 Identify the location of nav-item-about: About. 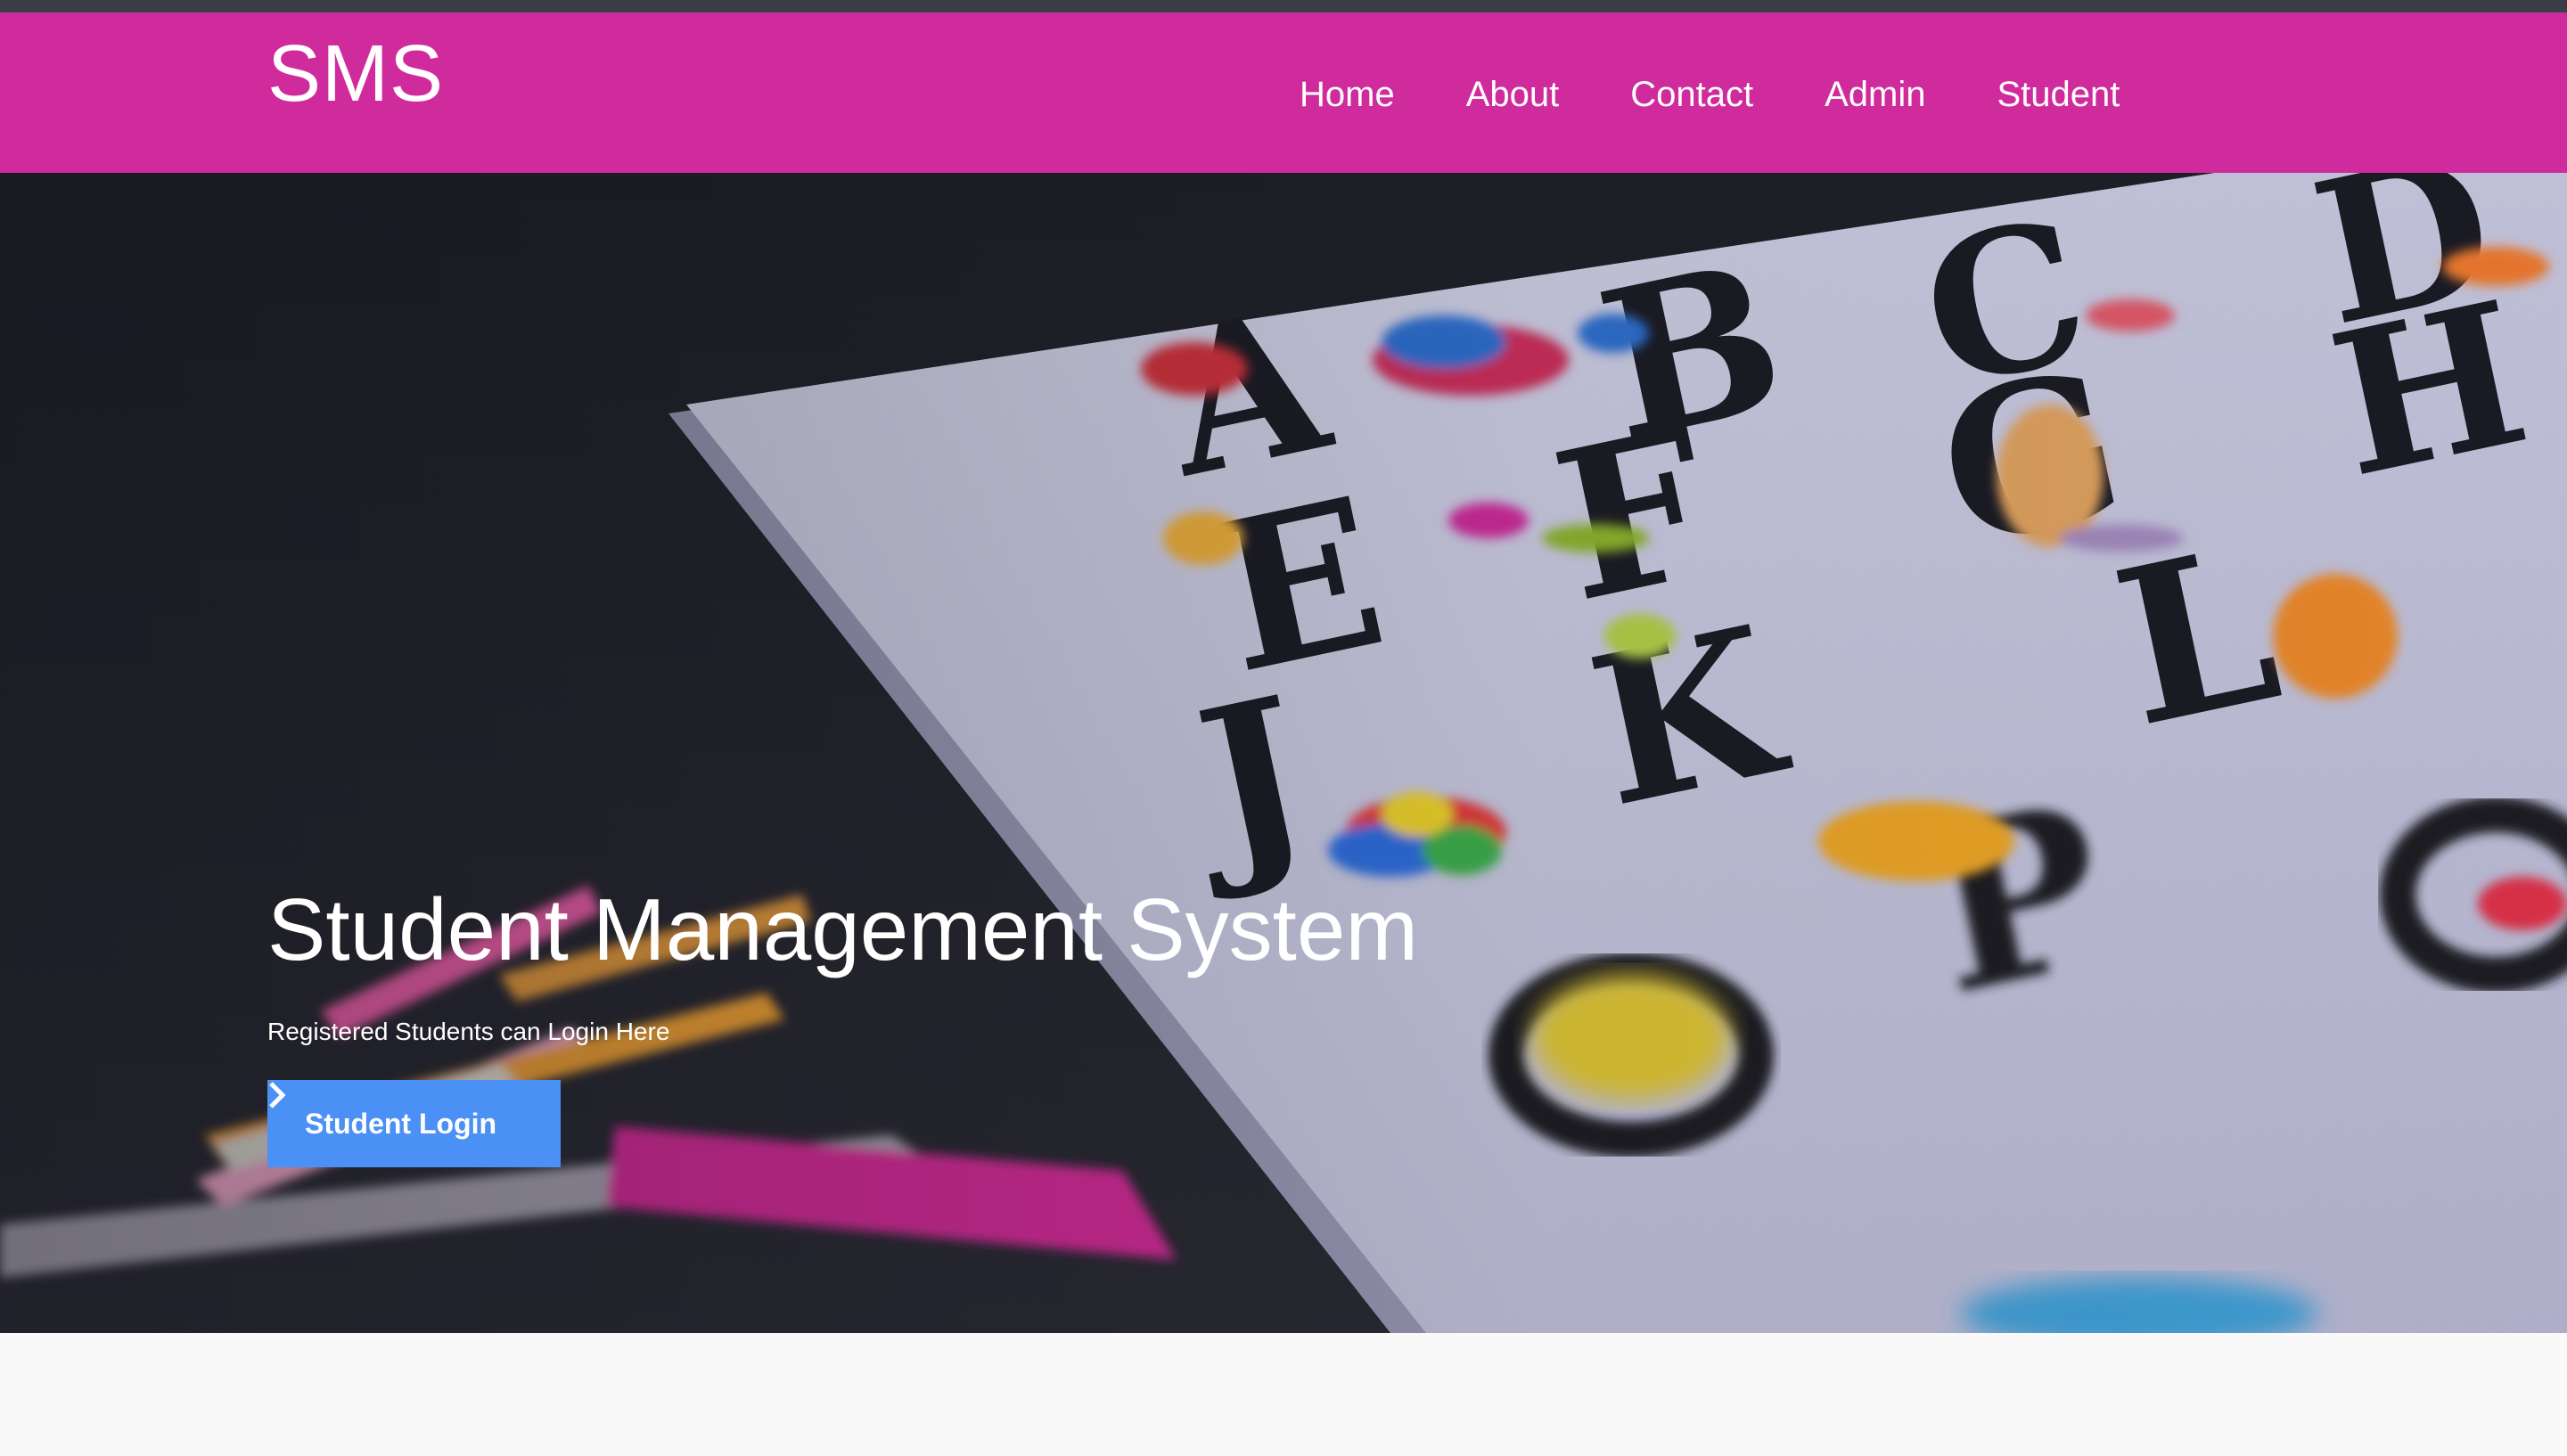
(1513, 94).